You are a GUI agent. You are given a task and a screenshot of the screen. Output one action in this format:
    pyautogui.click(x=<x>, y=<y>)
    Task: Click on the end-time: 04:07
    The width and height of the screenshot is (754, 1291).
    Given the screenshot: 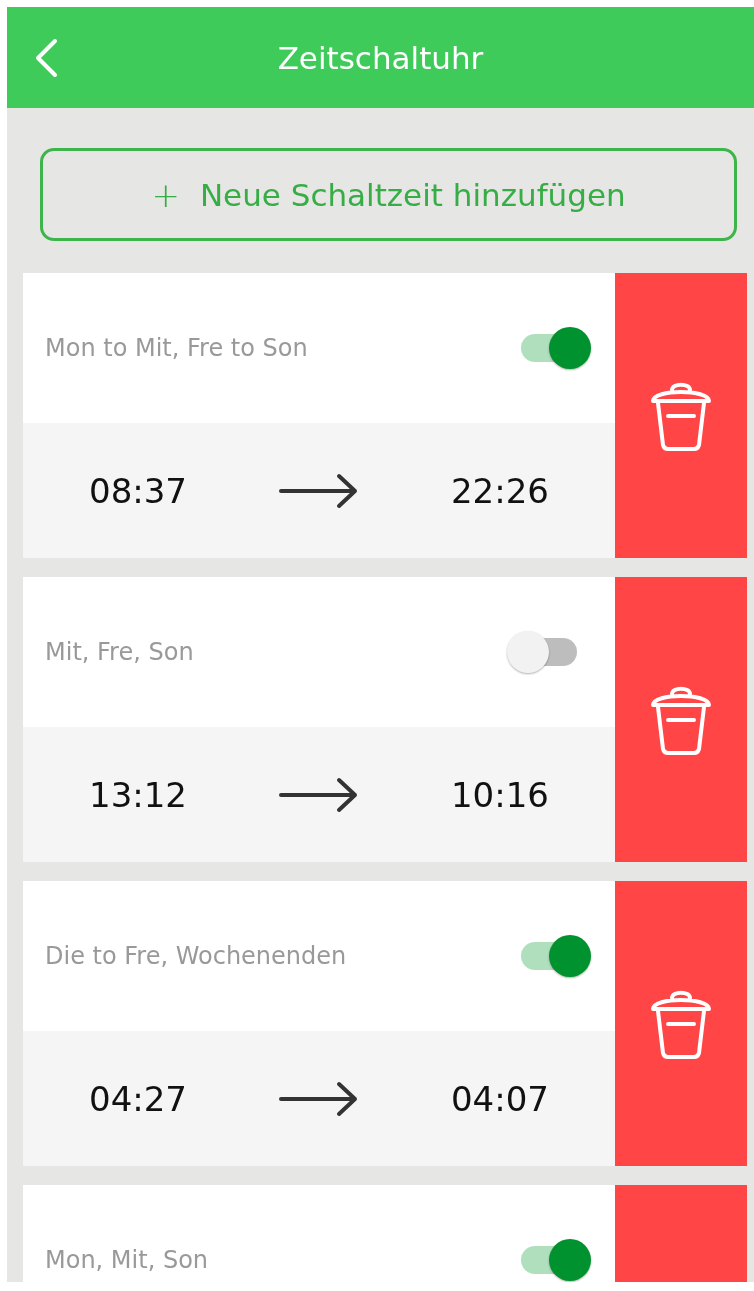 What is the action you would take?
    pyautogui.click(x=500, y=1098)
    